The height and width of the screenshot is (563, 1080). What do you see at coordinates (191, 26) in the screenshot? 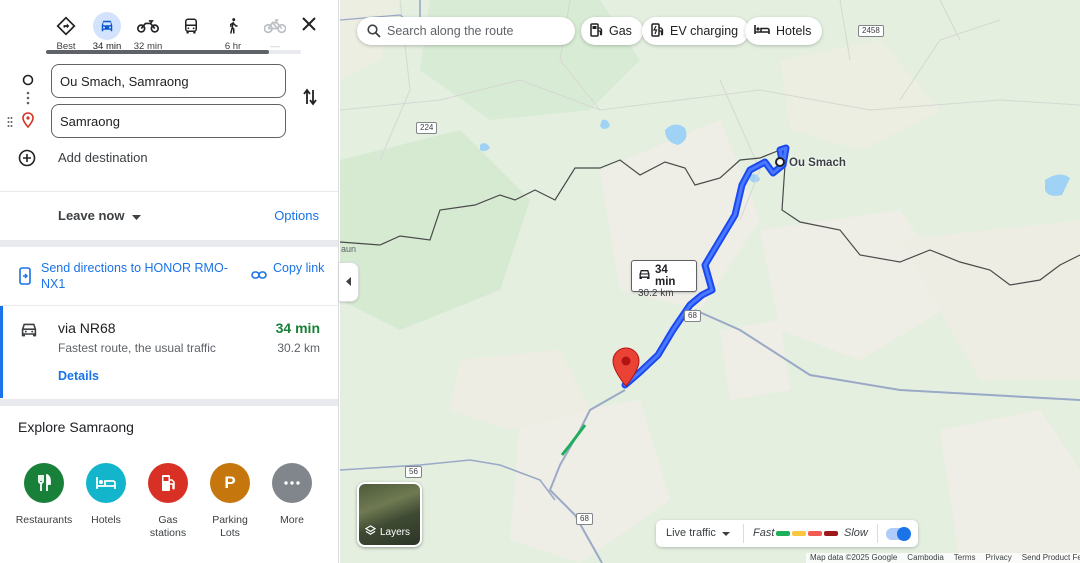
I see `bus-icon` at bounding box center [191, 26].